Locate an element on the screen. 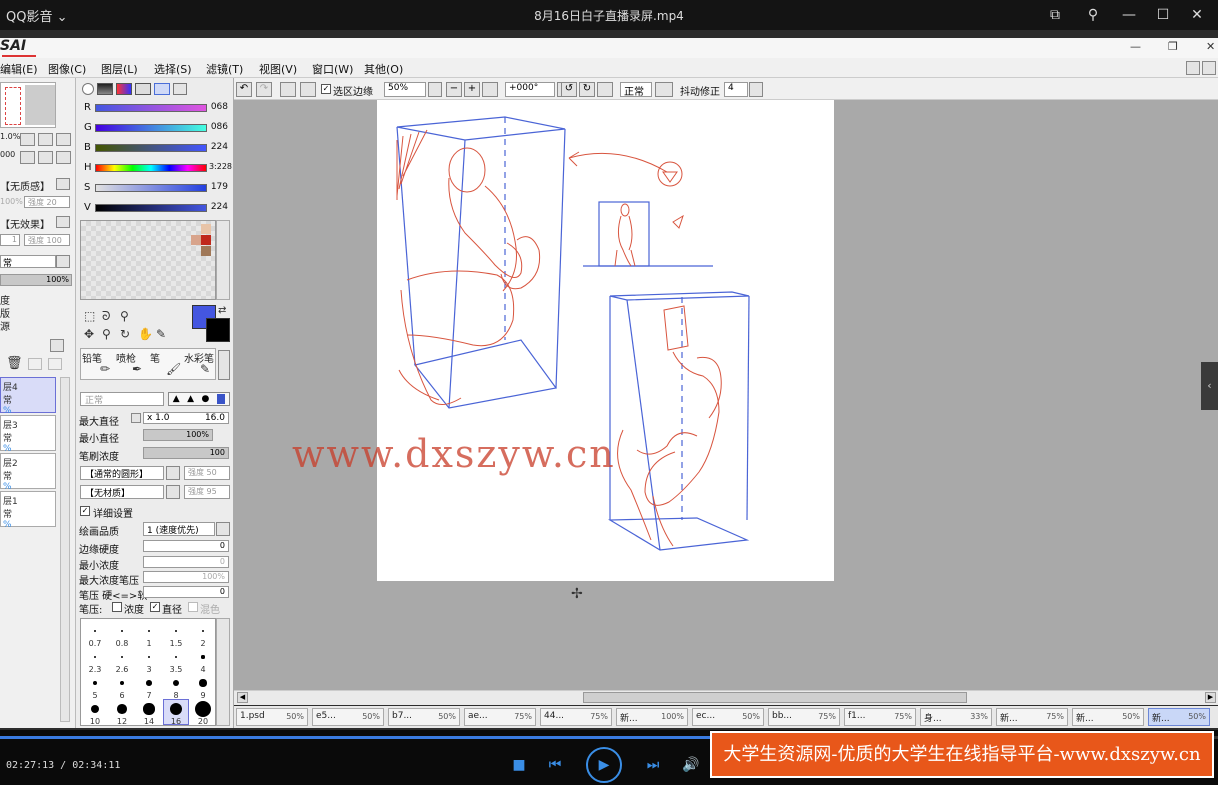  magic-wand-icon: ⚲ is located at coordinates (124, 316).